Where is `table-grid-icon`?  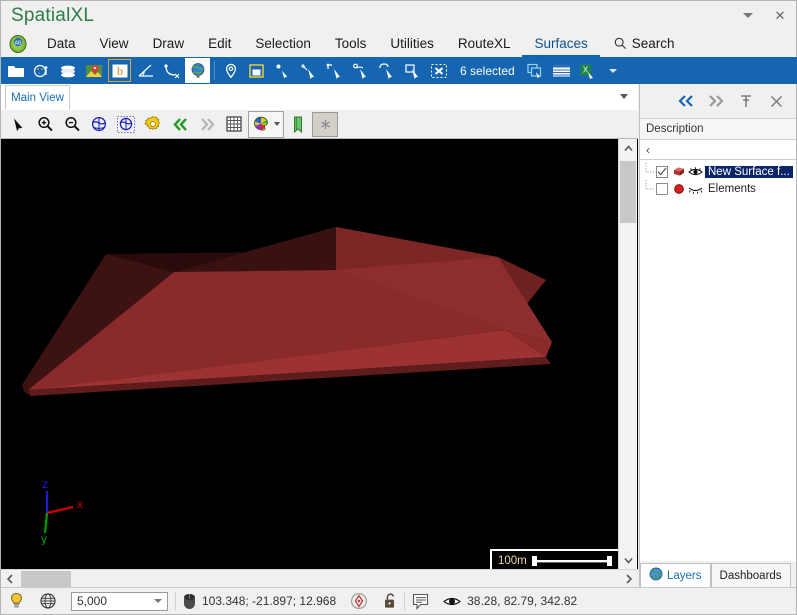
table-grid-icon is located at coordinates (561, 70).